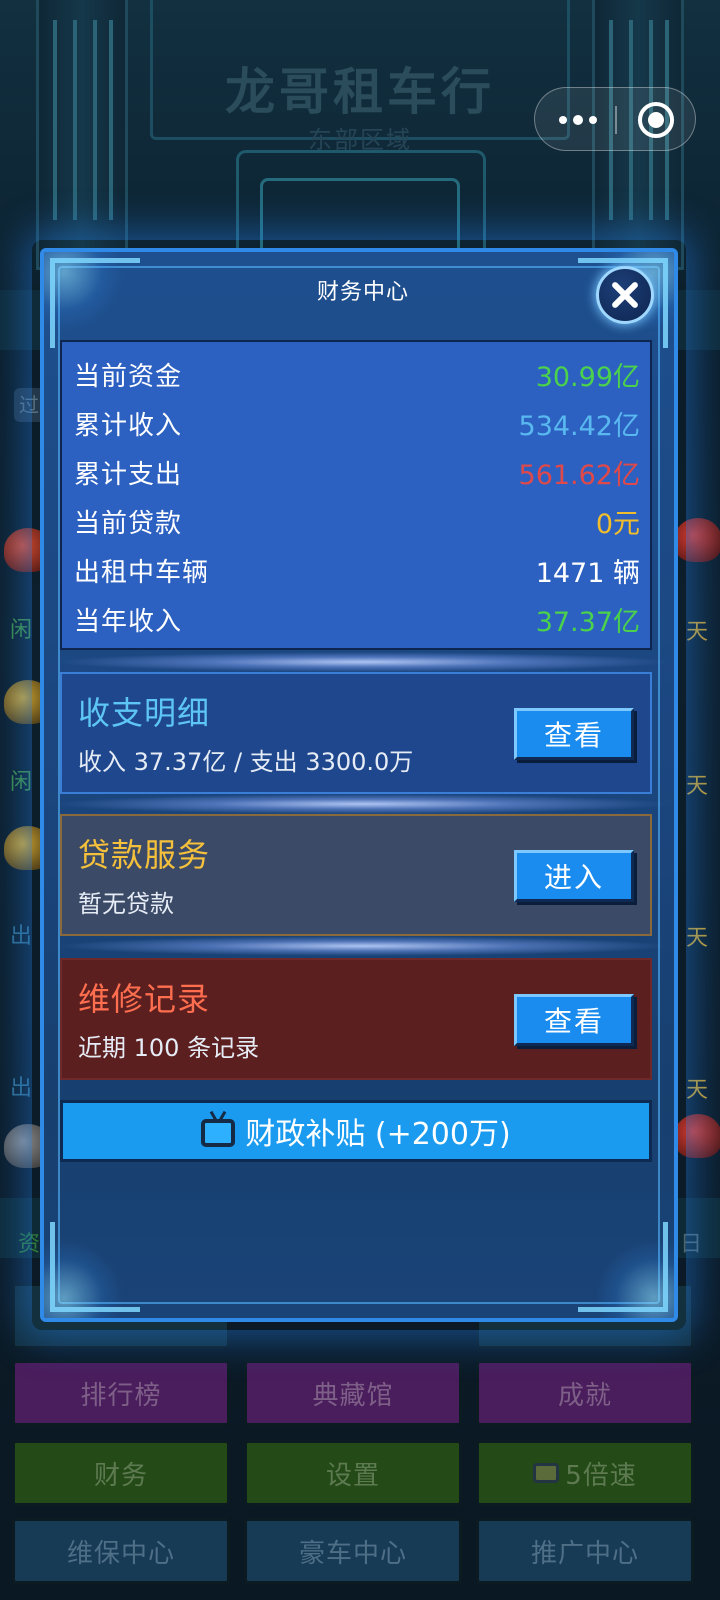 This screenshot has height=1600, width=720. What do you see at coordinates (142, 572) in the screenshot?
I see `stat-label: 出租中车辆` at bounding box center [142, 572].